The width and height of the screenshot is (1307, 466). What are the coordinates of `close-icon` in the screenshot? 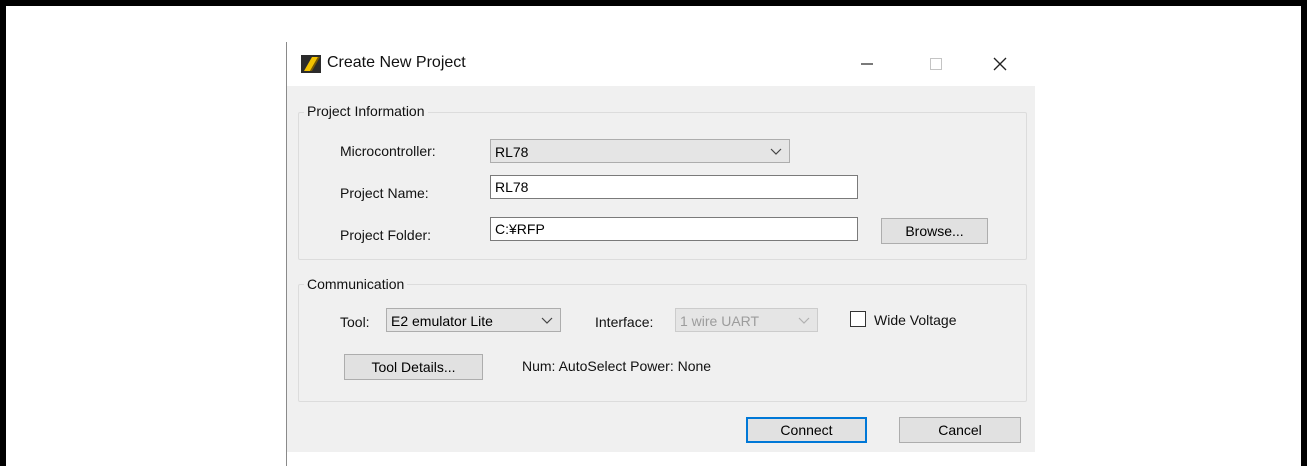 It's located at (1000, 64).